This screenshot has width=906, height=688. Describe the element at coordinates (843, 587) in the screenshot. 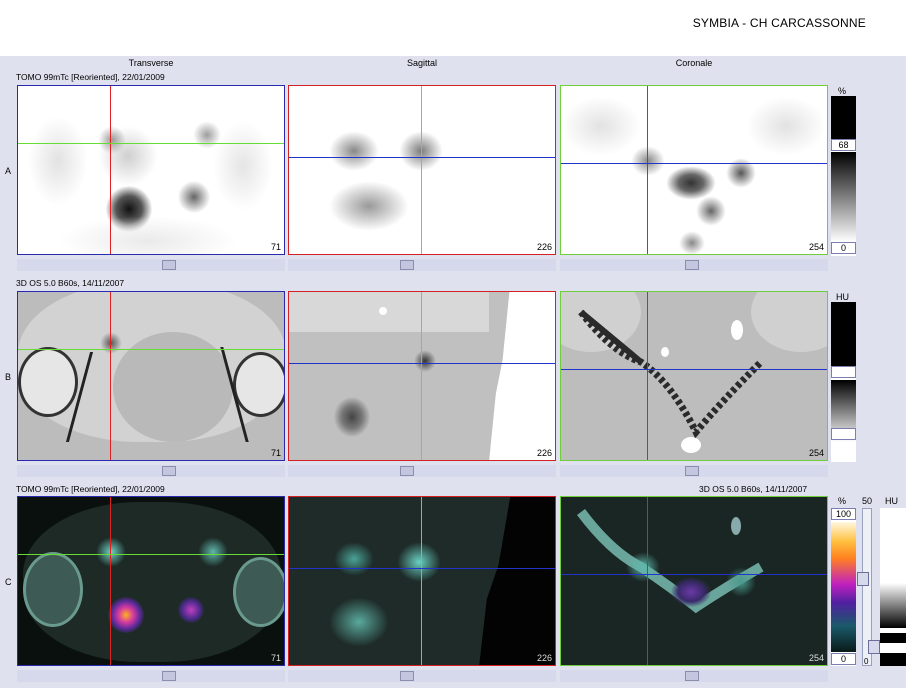

I see `scale-c-color-bar` at that location.